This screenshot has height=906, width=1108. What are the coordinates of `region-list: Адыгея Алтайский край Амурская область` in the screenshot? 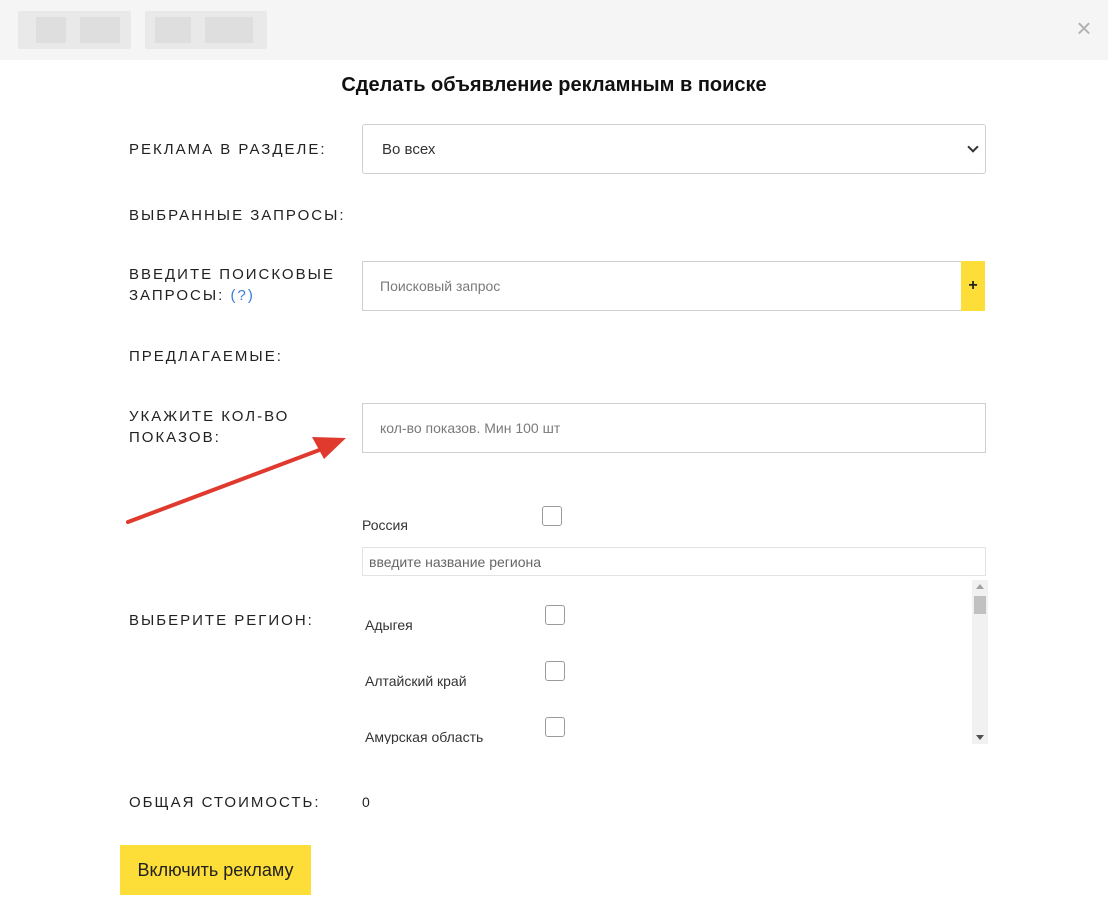 It's located at (675, 662).